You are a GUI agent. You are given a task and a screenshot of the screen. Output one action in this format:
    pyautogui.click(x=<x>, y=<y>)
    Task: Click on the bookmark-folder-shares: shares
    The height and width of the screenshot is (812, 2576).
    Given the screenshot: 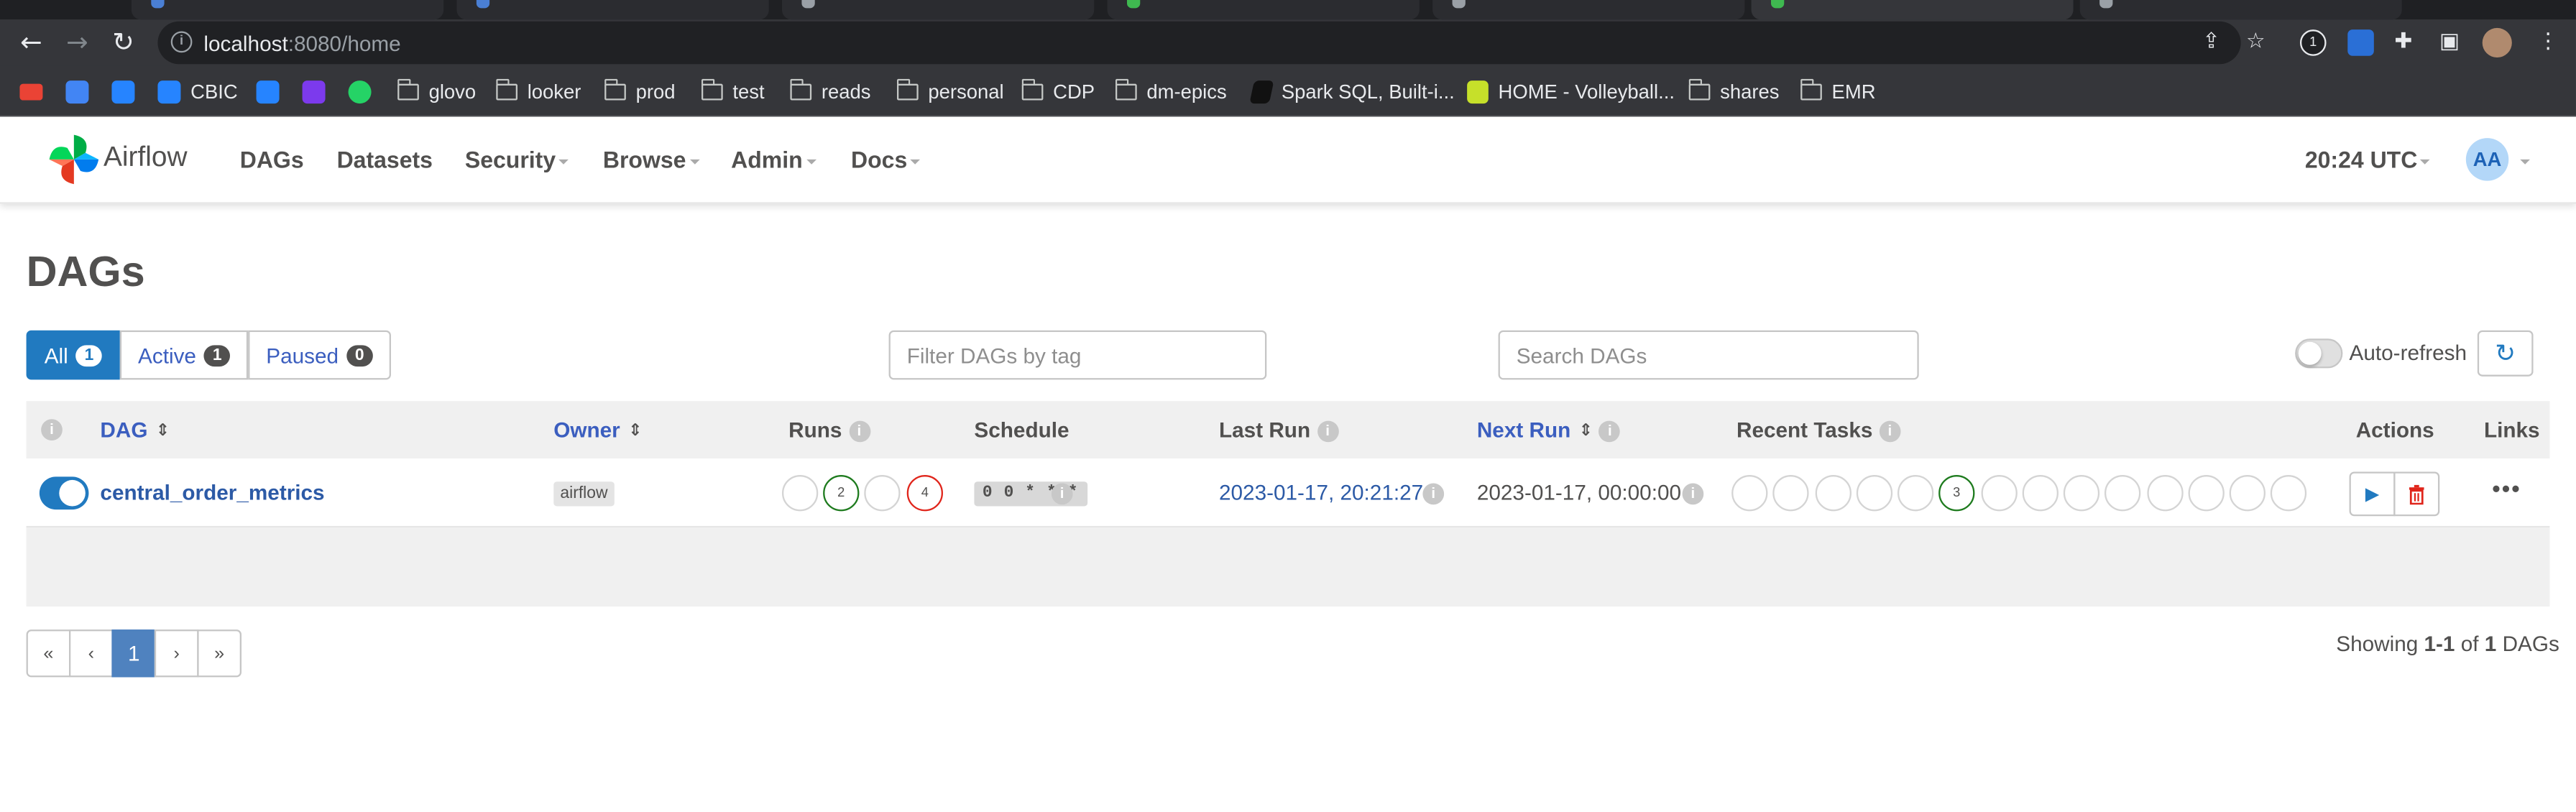 What is the action you would take?
    pyautogui.click(x=1733, y=90)
    